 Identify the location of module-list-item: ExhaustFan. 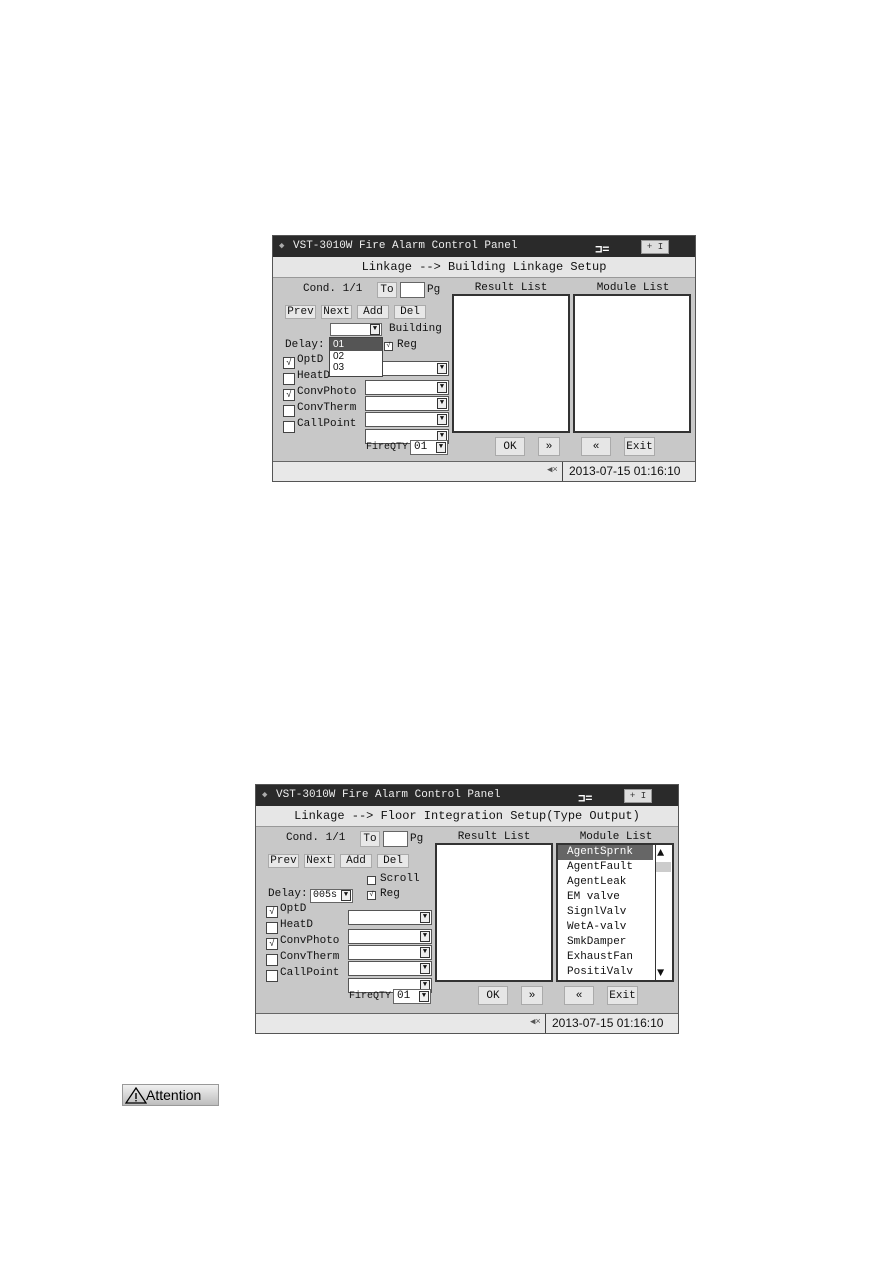
(605, 957).